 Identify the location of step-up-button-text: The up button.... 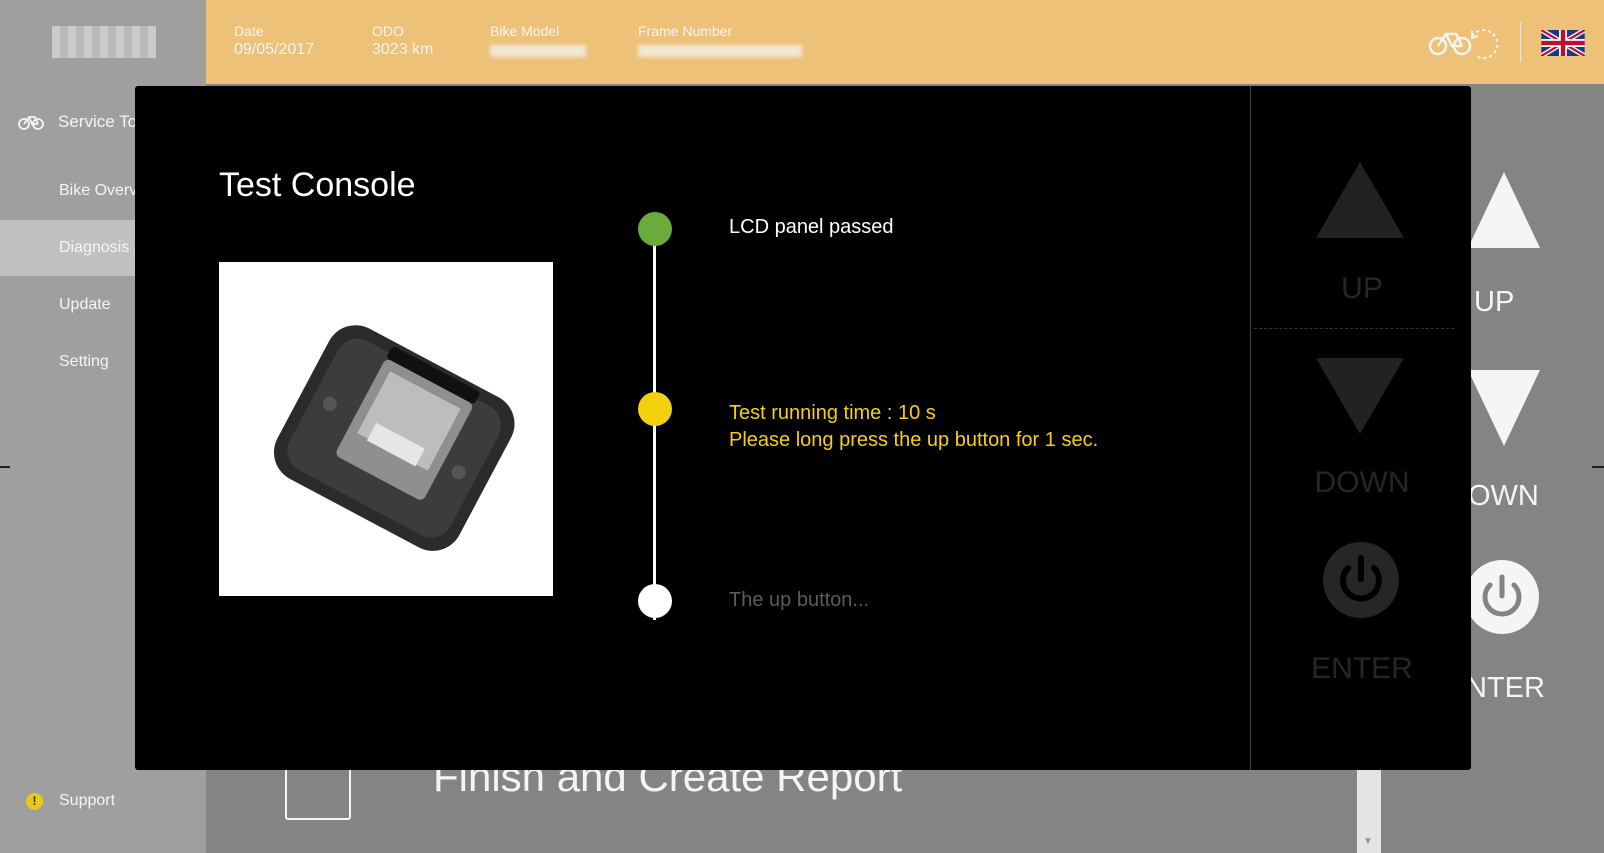
(799, 600).